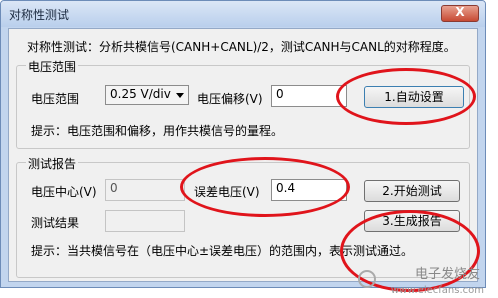 The height and width of the screenshot is (298, 498). I want to click on test-result-label: 测试结果, so click(55, 223).